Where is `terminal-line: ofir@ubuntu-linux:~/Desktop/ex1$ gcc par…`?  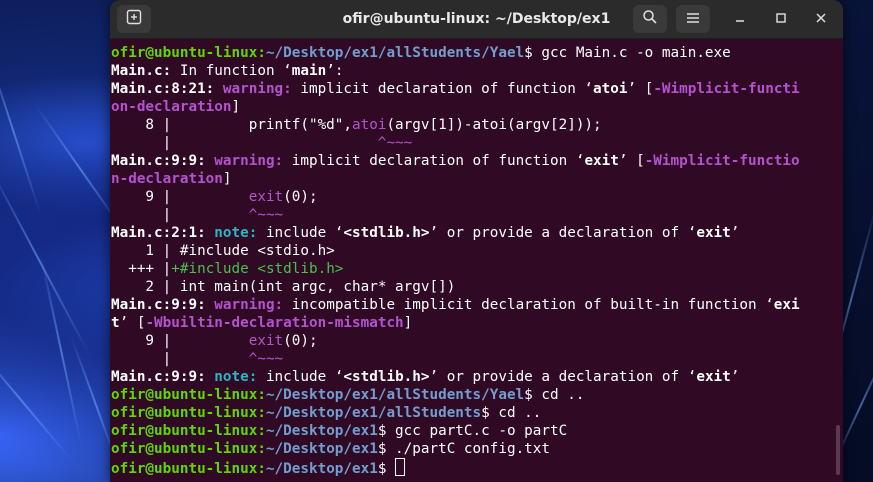
terminal-line: ofir@ubuntu-linux:~/Desktop/ex1$ gcc par… is located at coordinates (476, 431).